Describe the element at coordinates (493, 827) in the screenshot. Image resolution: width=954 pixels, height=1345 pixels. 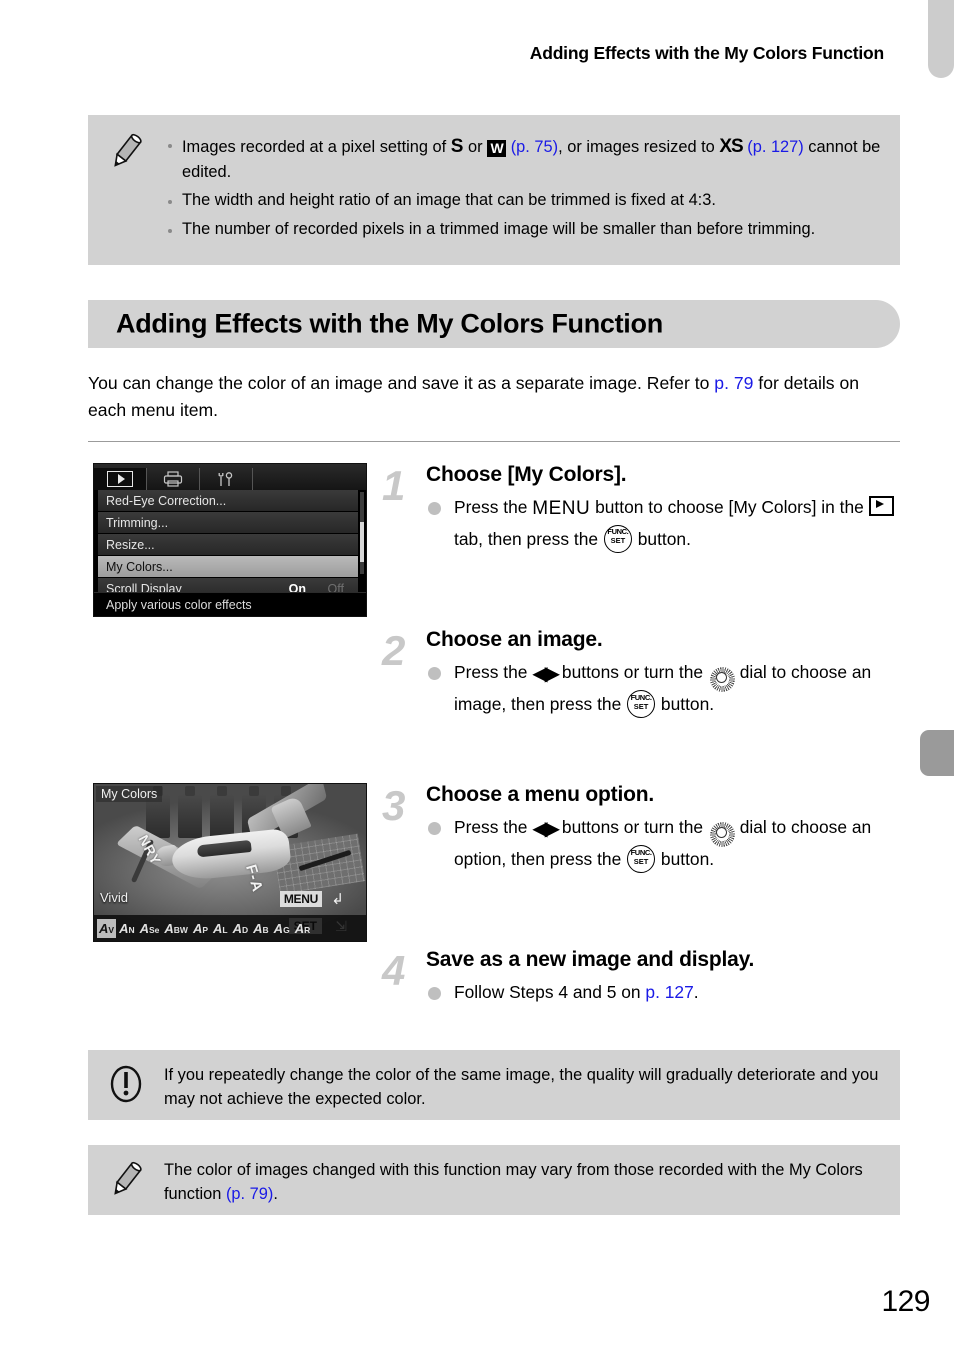
I see `step-text: Press the` at that location.